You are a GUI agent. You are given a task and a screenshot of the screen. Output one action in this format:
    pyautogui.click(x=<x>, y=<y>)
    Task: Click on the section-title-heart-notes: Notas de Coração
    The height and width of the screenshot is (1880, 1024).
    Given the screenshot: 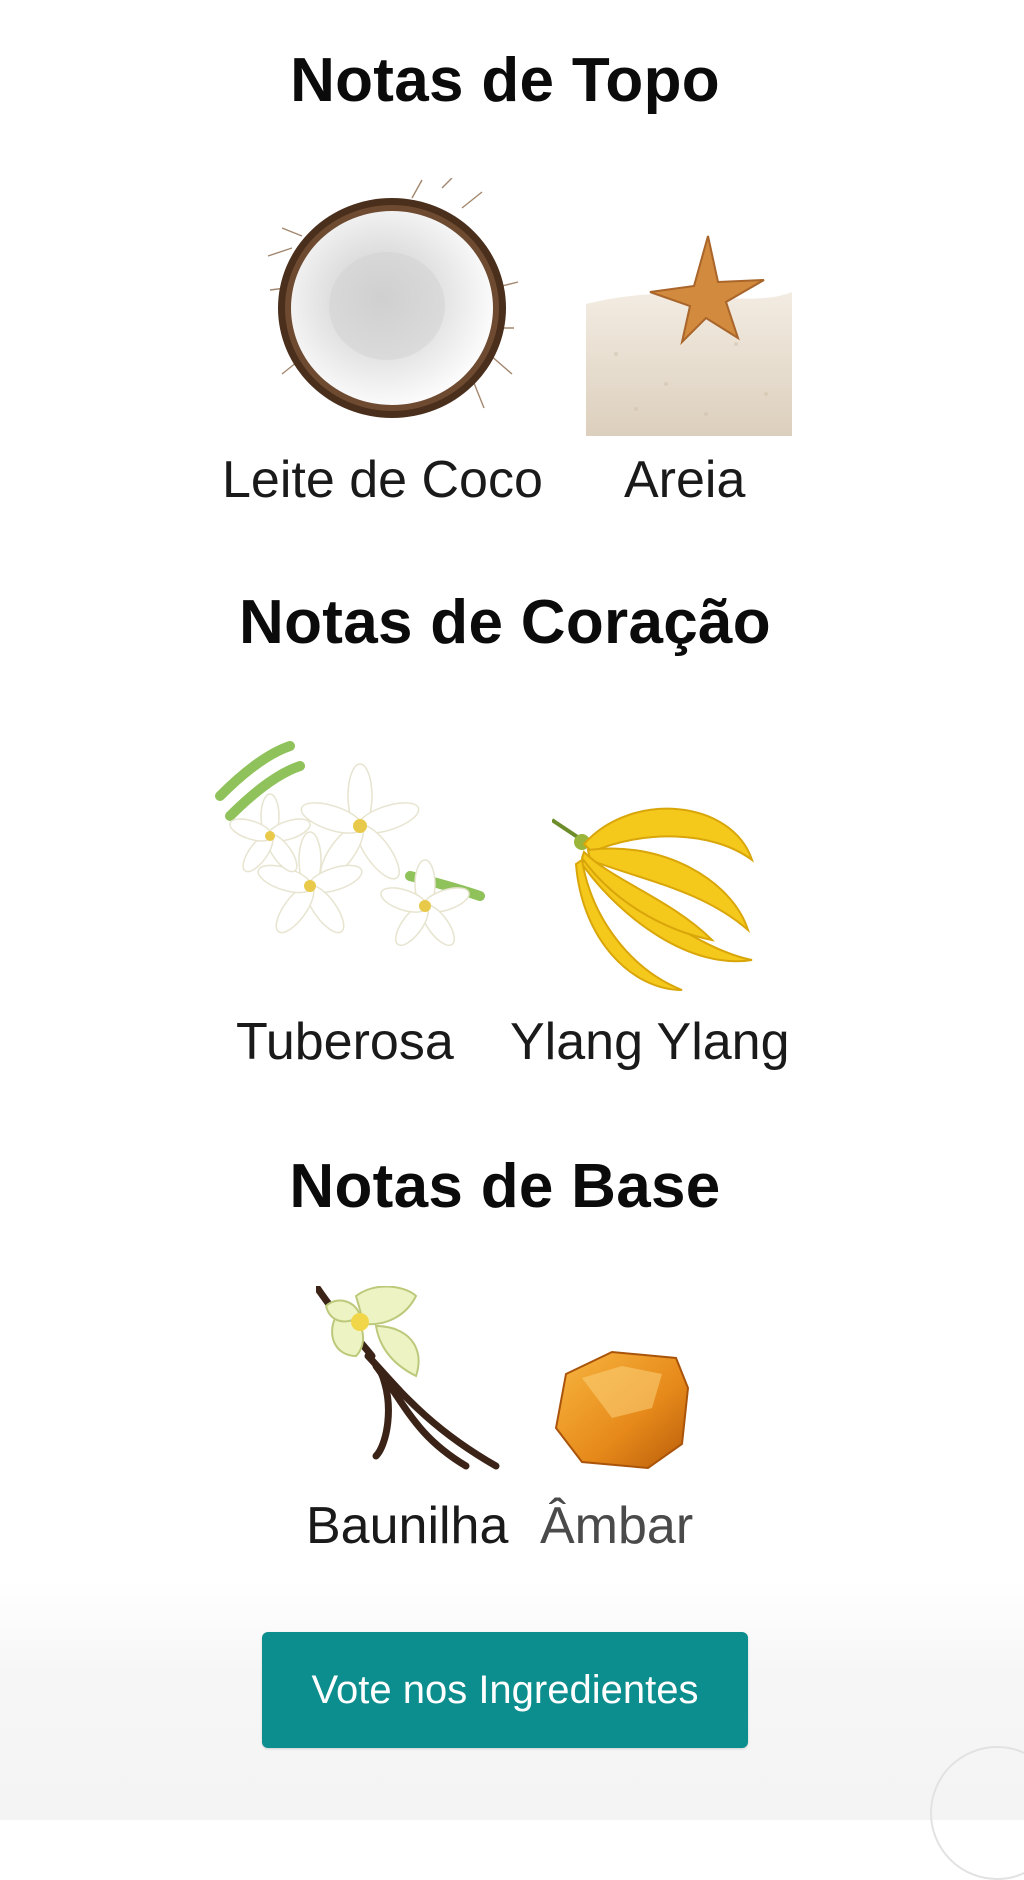 What is the action you would take?
    pyautogui.click(x=505, y=622)
    